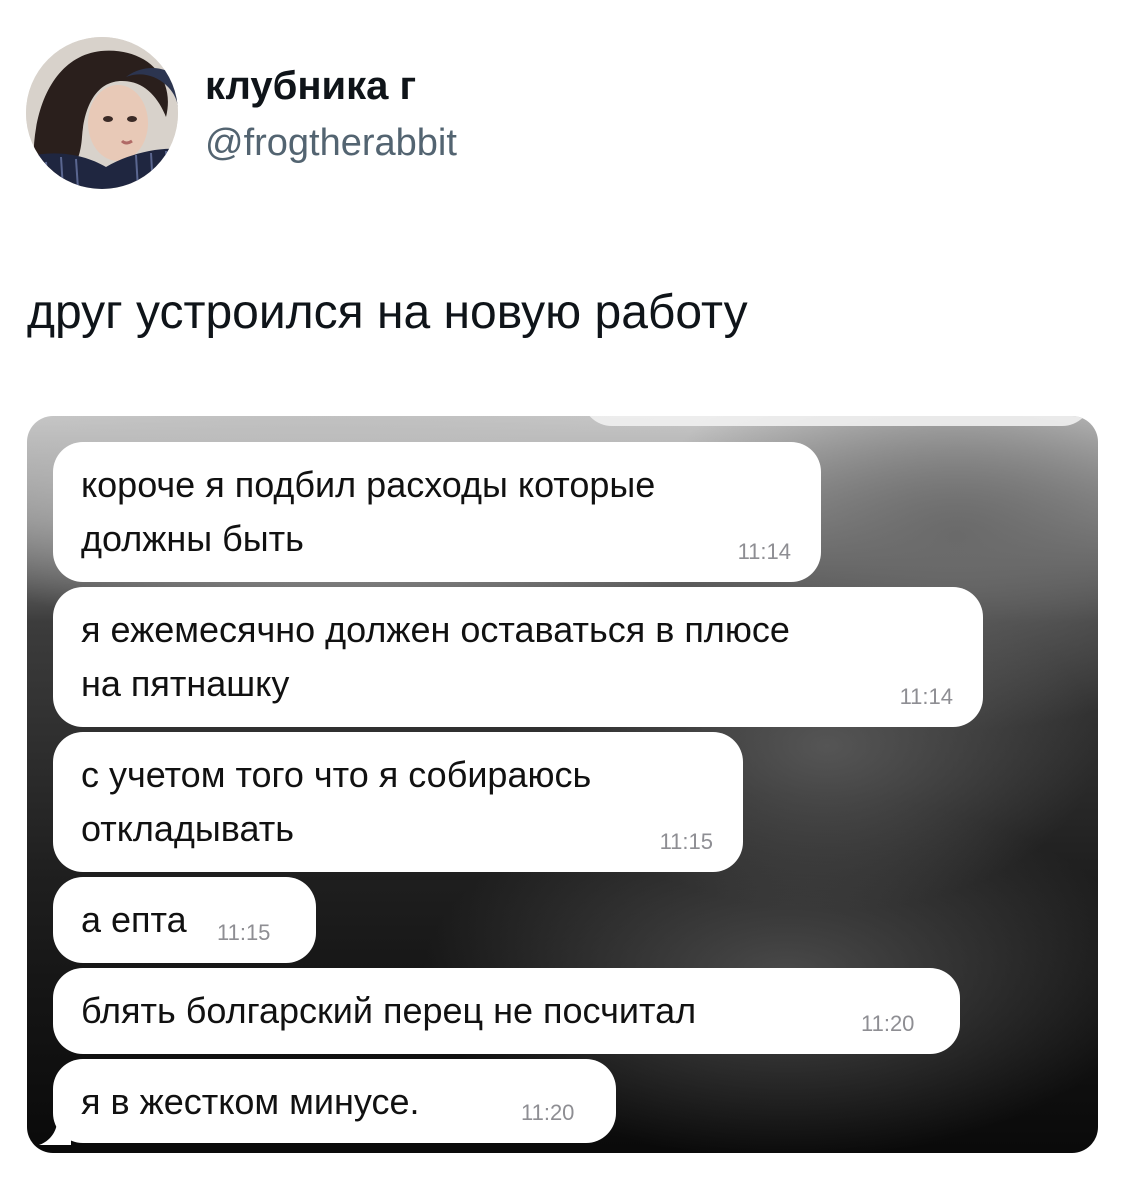 This screenshot has width=1125, height=1195. What do you see at coordinates (389, 1010) in the screenshot?
I see `message-text: блять болгарский перец не посчитал` at bounding box center [389, 1010].